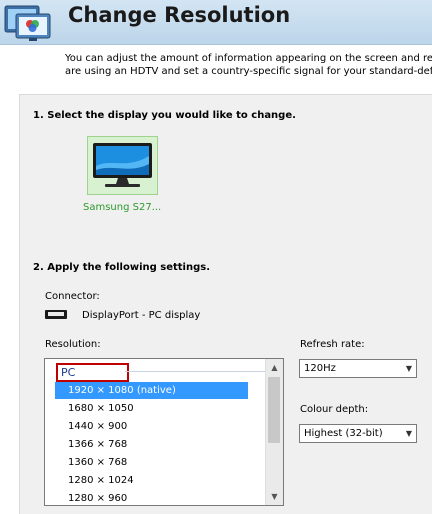 The height and width of the screenshot is (514, 432). Describe the element at coordinates (151, 497) in the screenshot. I see `resolution-item-1280x960: 1280 × 960` at that location.